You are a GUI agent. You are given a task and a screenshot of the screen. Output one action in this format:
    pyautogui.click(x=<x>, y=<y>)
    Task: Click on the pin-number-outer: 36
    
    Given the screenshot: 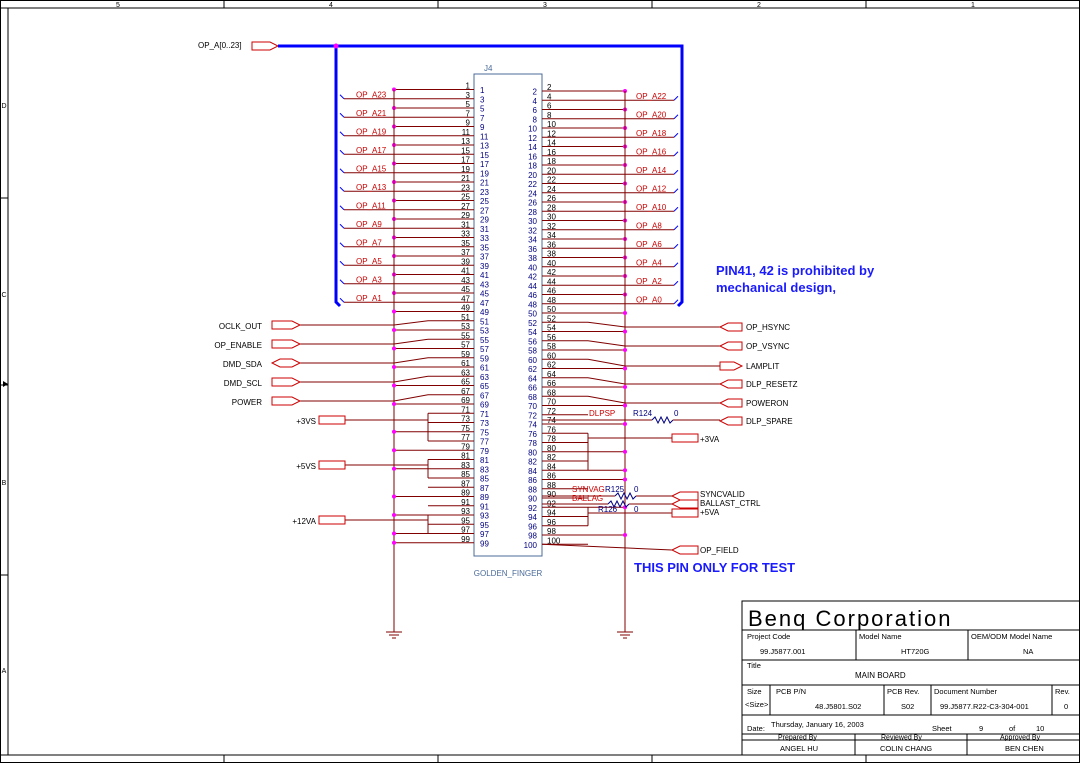 What is the action you would take?
    pyautogui.click(x=551, y=244)
    